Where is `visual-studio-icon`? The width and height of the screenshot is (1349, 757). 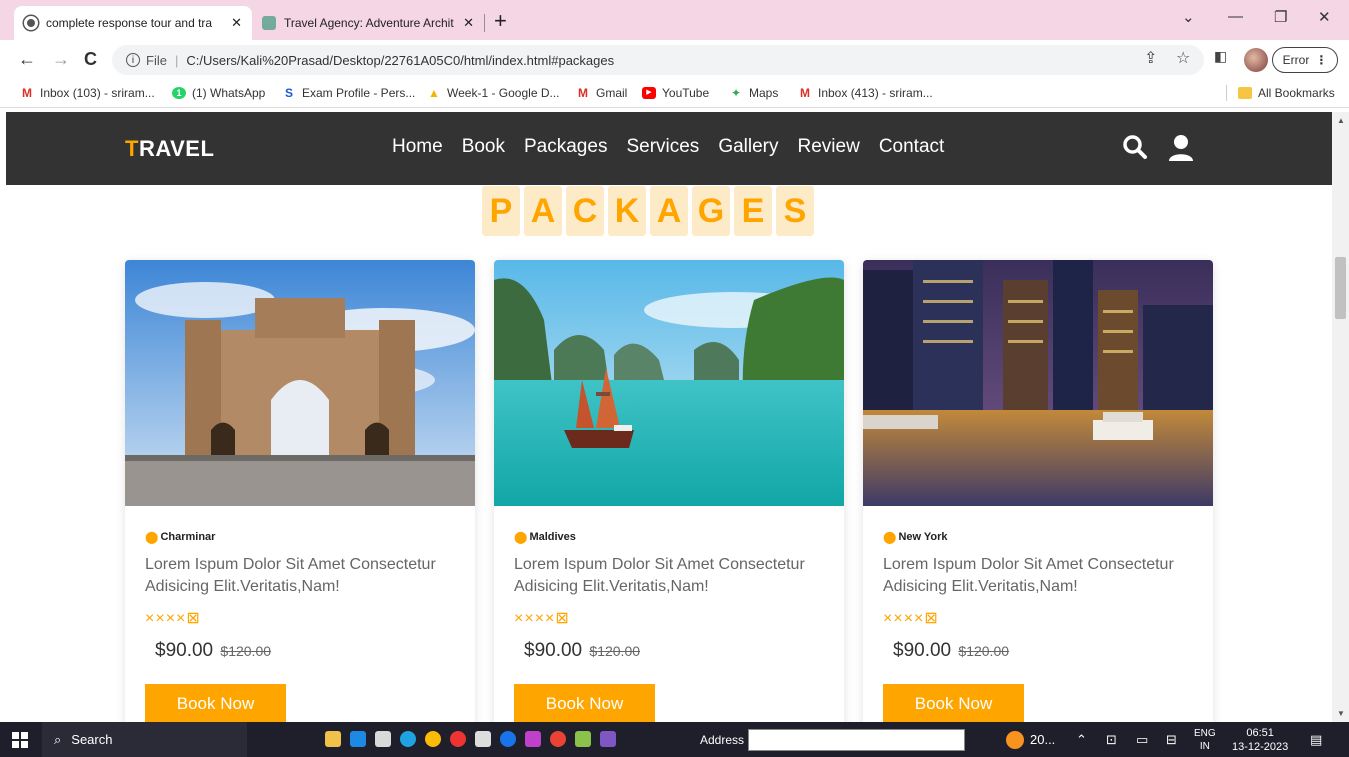
visual-studio-icon is located at coordinates (608, 739).